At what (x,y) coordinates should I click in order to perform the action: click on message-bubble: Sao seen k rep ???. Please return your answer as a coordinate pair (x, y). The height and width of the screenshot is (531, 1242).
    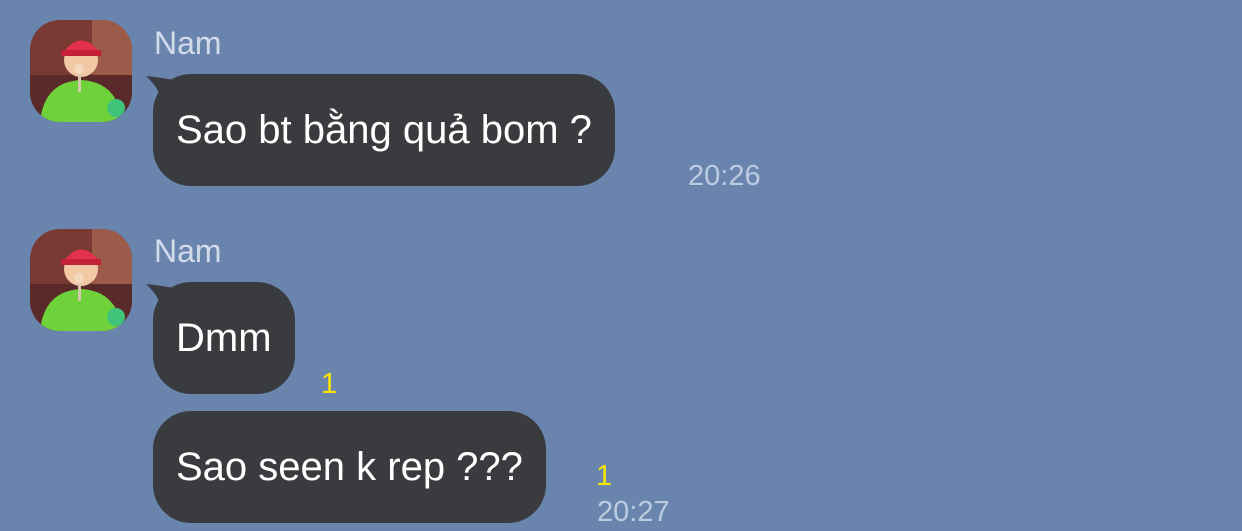
    Looking at the image, I should click on (349, 467).